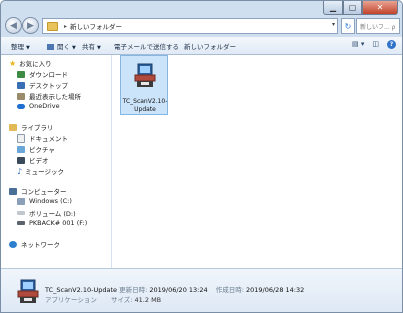  I want to click on nav-label: ライブラリ, so click(37, 128).